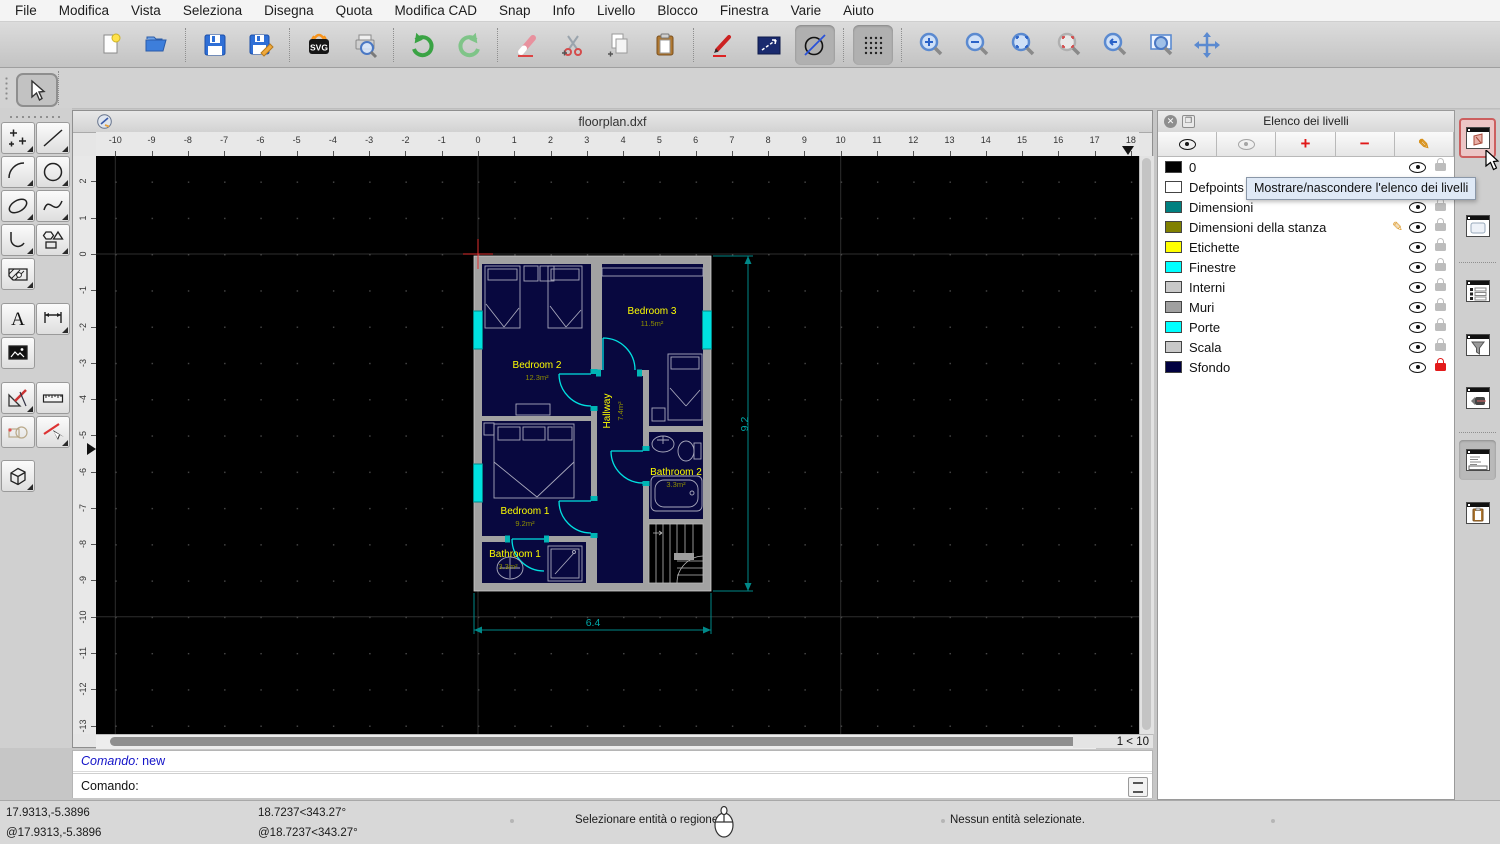 This screenshot has width=1500, height=844. What do you see at coordinates (1306, 327) in the screenshot?
I see `layer-row-porte: Porte` at bounding box center [1306, 327].